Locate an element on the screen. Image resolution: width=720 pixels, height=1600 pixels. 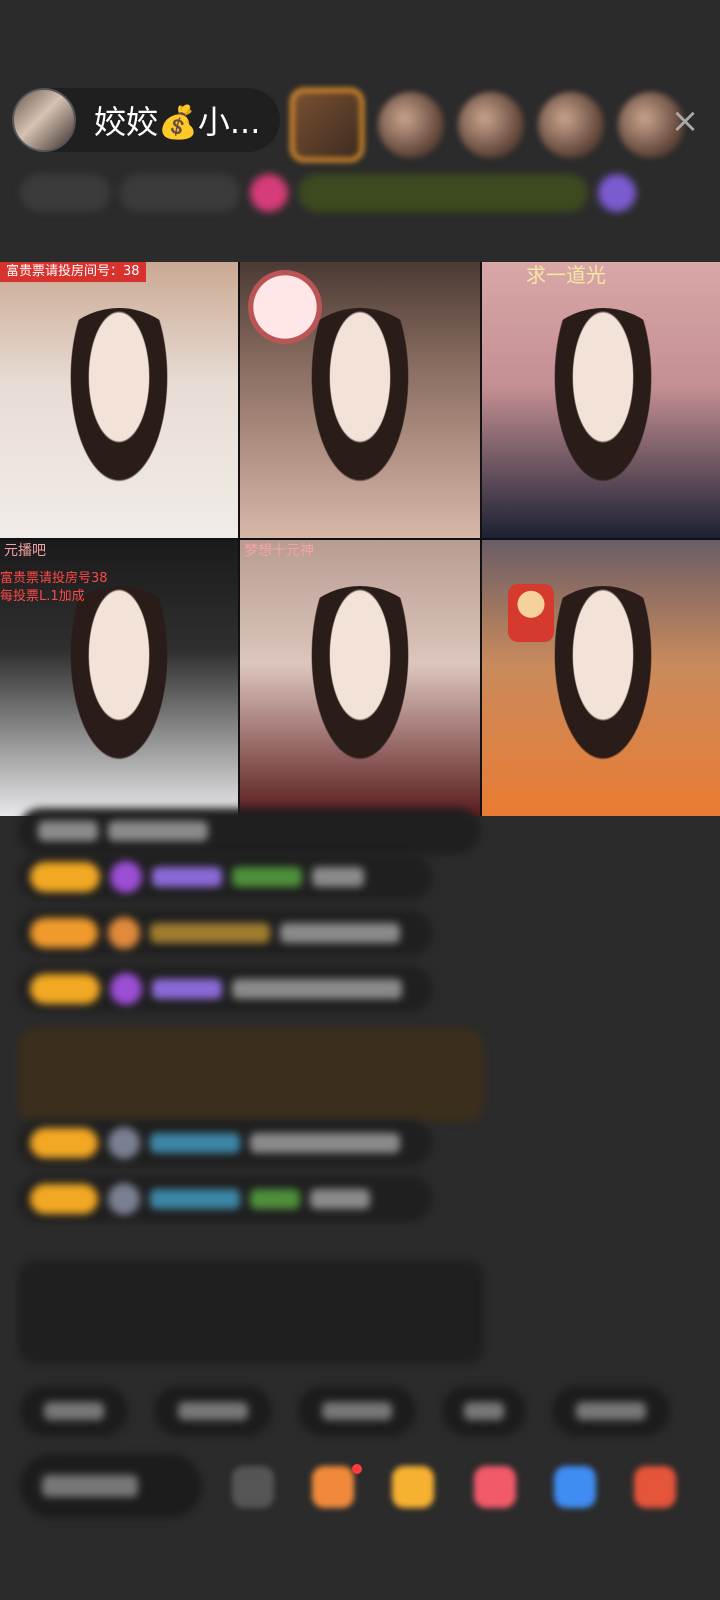
tile-label: 元播吧 is located at coordinates (25, 551).